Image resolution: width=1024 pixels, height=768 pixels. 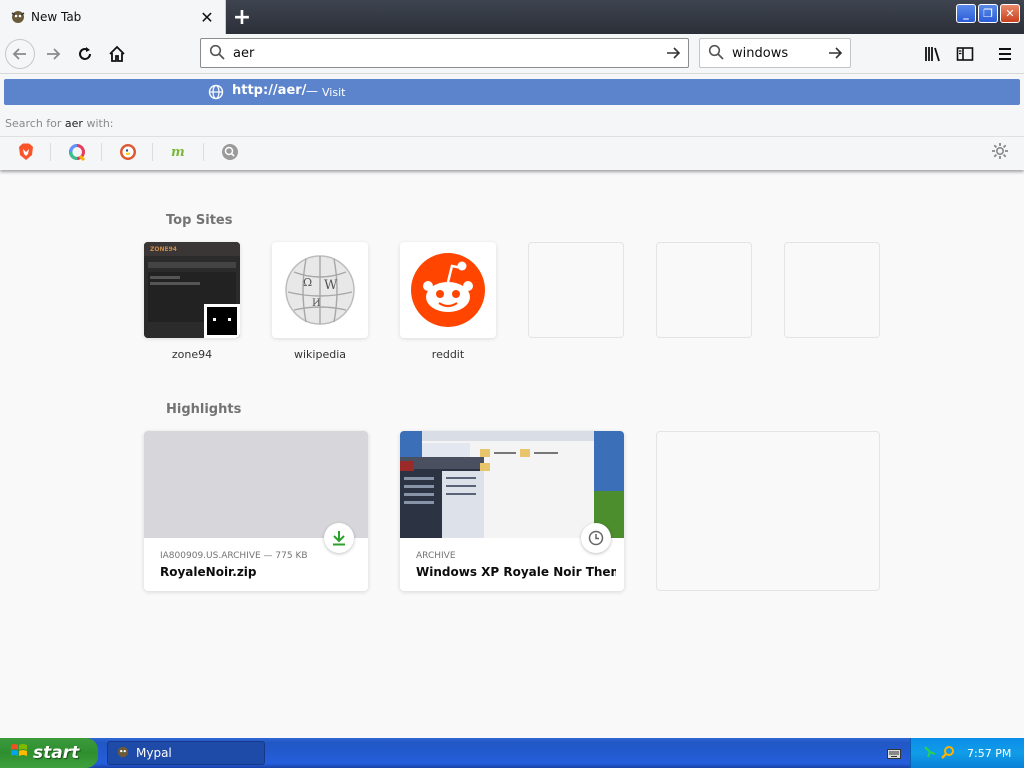 I want to click on clock: 7:57 PM, so click(x=989, y=753).